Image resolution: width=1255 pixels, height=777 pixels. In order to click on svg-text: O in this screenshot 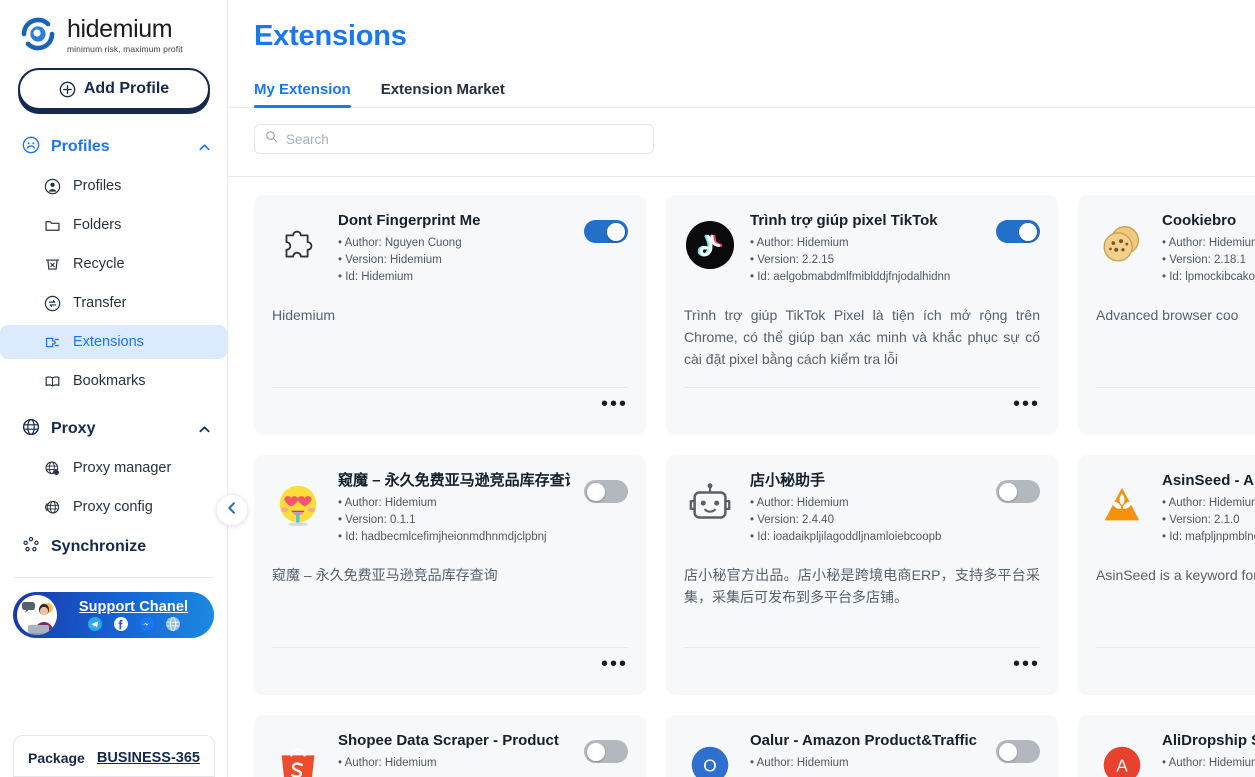, I will do `click(709, 766)`.